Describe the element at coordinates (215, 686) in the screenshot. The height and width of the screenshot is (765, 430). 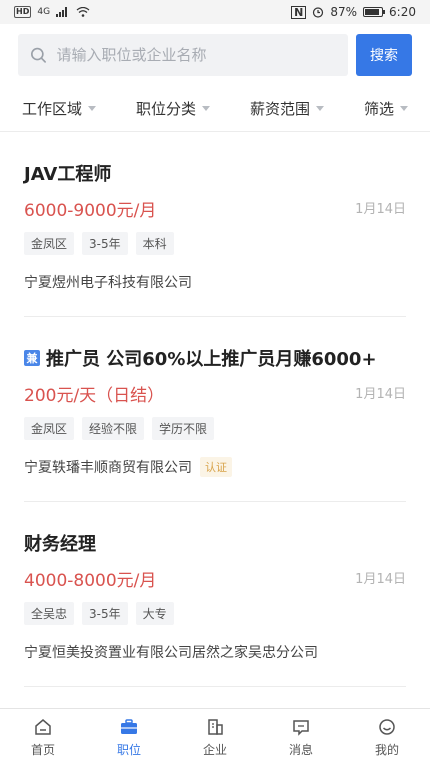
I see `divider` at that location.